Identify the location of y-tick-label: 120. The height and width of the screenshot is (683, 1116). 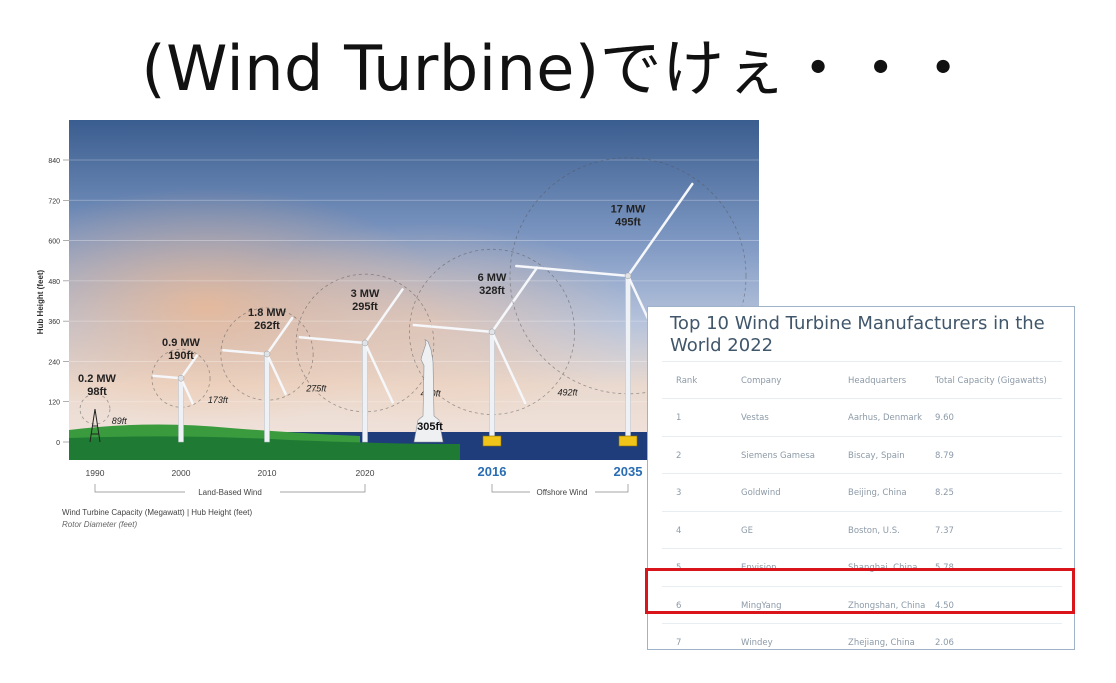
(54, 403).